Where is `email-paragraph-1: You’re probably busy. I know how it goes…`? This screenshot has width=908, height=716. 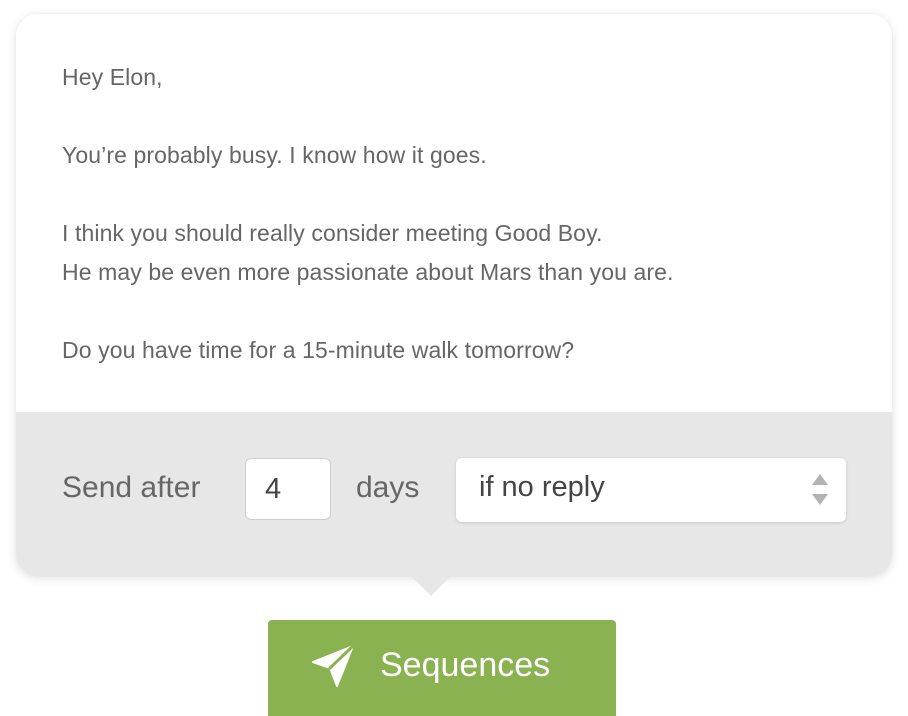 email-paragraph-1: You’re probably busy. I know how it goes… is located at coordinates (274, 155).